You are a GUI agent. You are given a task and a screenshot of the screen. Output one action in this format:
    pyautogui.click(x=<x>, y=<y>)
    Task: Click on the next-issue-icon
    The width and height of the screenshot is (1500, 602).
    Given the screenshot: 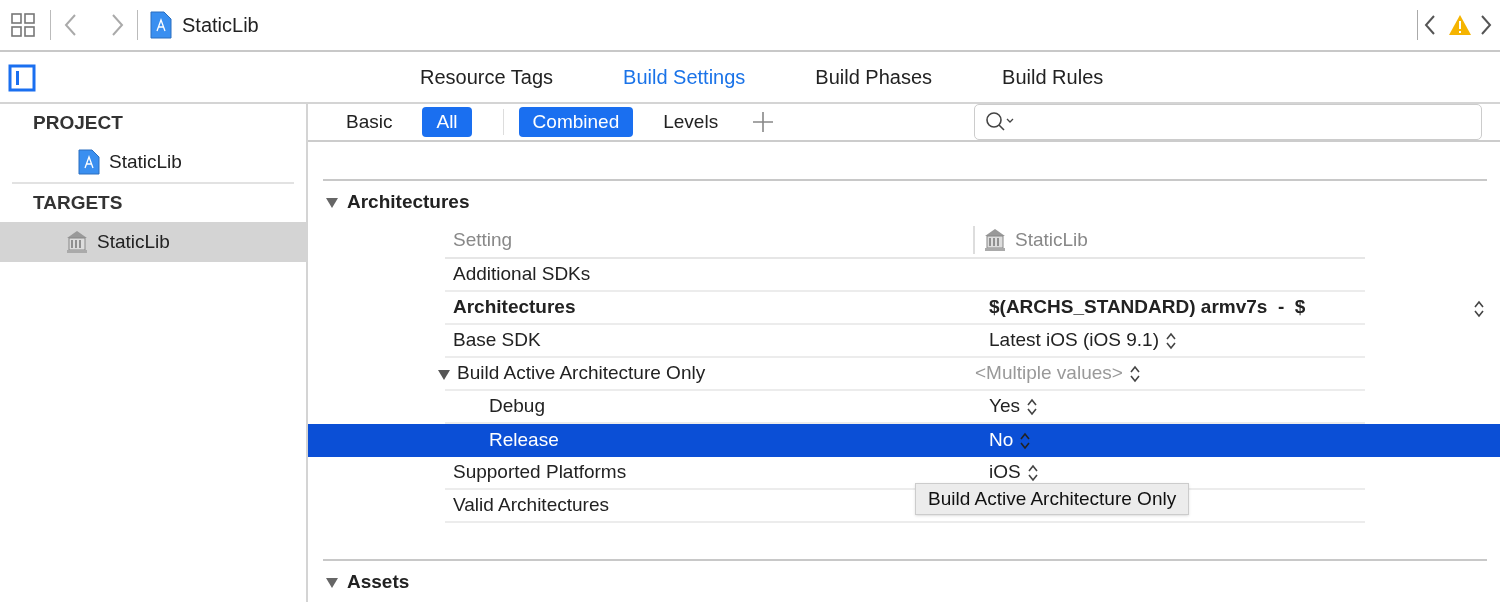 What is the action you would take?
    pyautogui.click(x=1486, y=25)
    